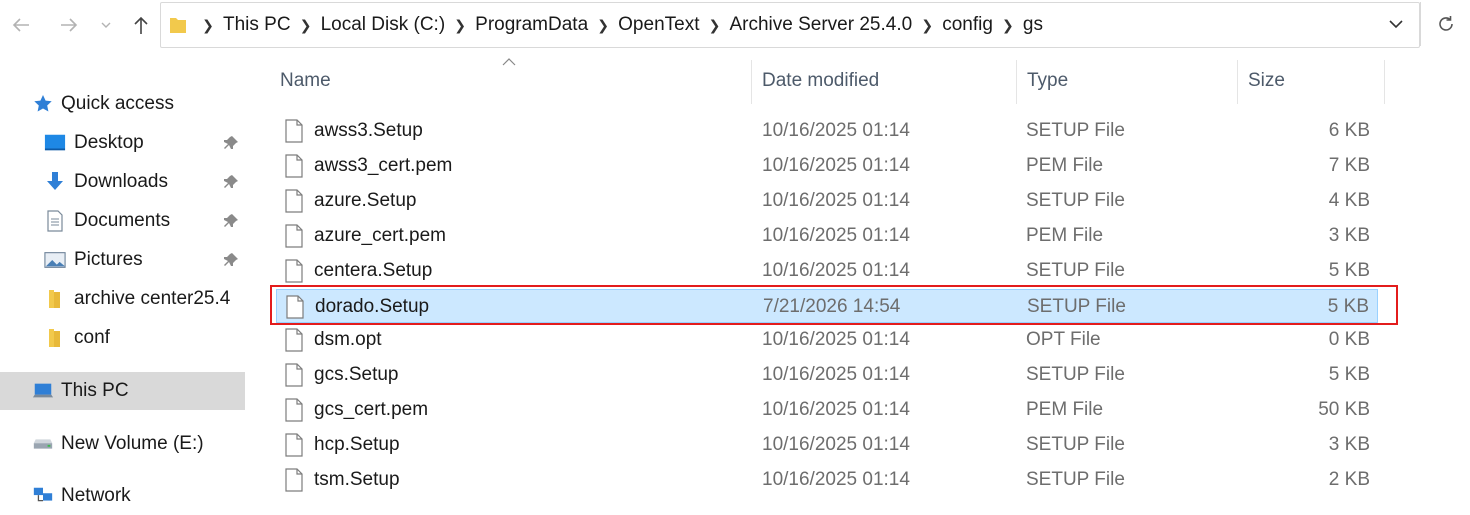 The image size is (1470, 515). I want to click on breadcrumb-this-pc: This PC, so click(257, 25).